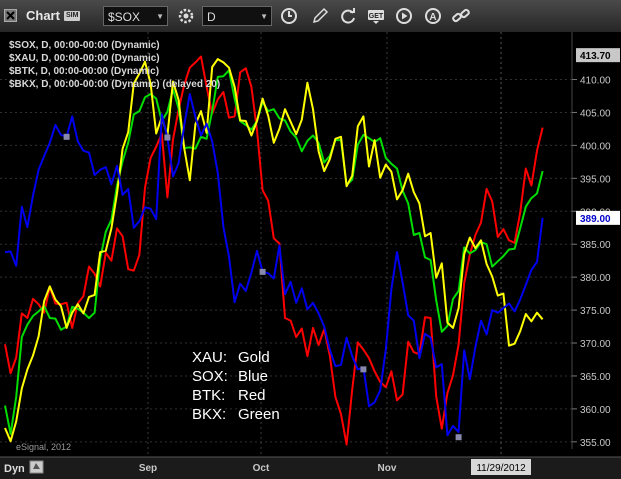 The width and height of the screenshot is (621, 479). I want to click on y-tick-label: 410.00, so click(595, 81).